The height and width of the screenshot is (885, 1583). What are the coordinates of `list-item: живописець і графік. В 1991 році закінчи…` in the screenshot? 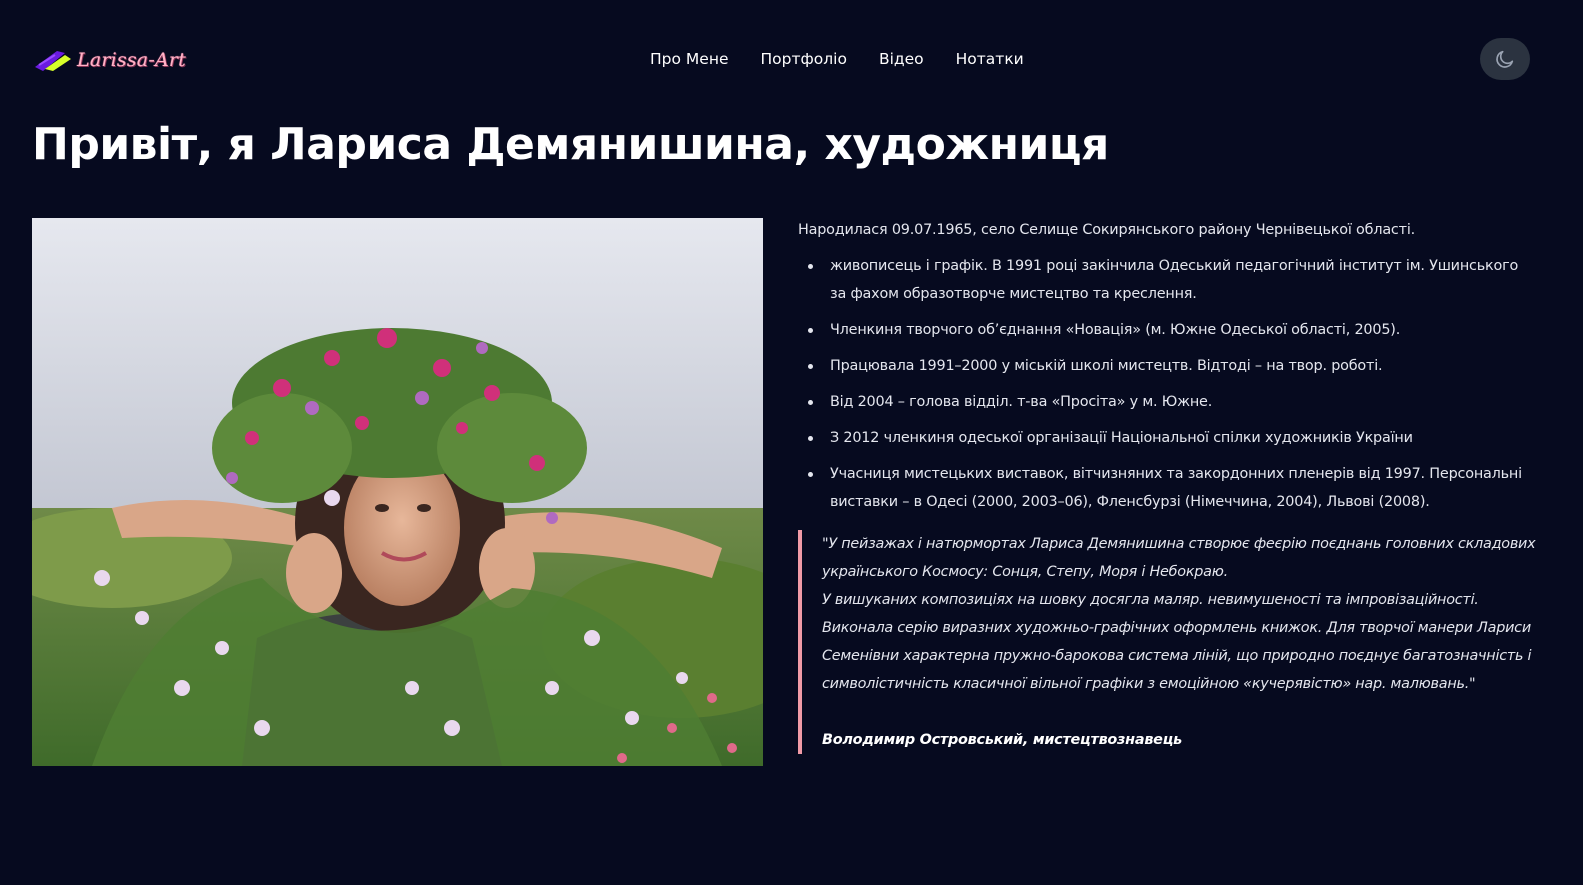 It's located at (1168, 280).